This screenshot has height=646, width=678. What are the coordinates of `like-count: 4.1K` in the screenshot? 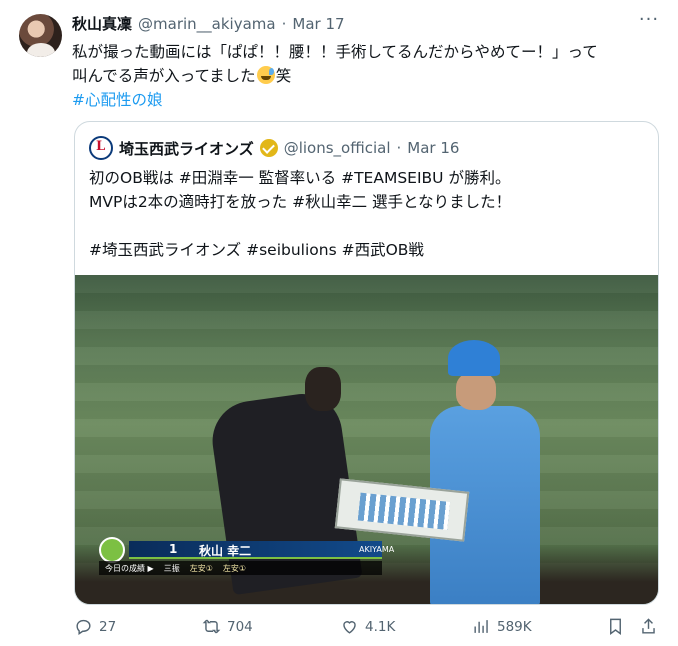 It's located at (380, 626).